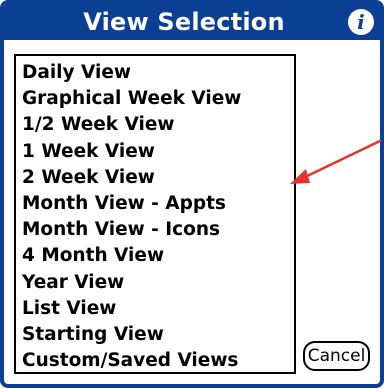 The image size is (384, 388). Describe the element at coordinates (158, 73) in the screenshot. I see `list-item-daily-view: Daily View` at that location.